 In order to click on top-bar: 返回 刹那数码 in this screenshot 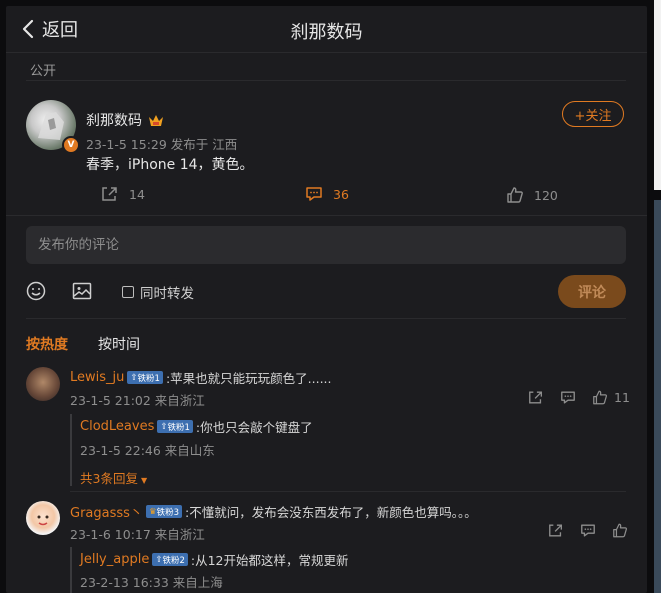, I will do `click(326, 29)`.